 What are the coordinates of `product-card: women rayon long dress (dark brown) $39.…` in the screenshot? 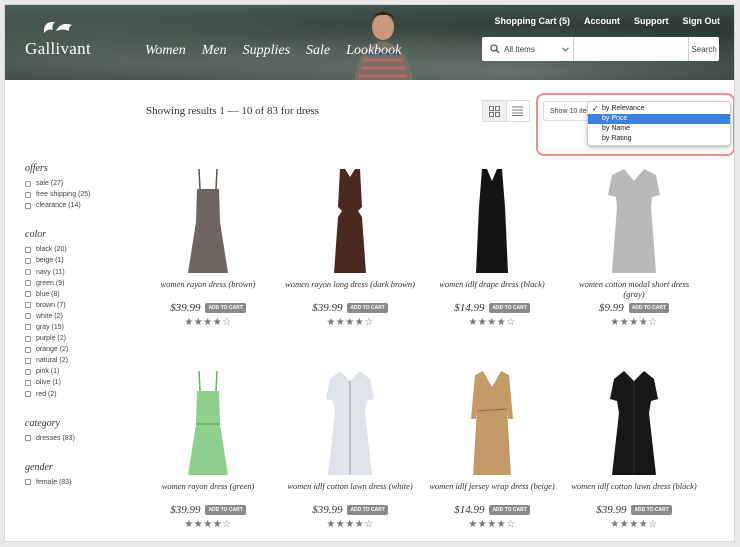 It's located at (350, 246).